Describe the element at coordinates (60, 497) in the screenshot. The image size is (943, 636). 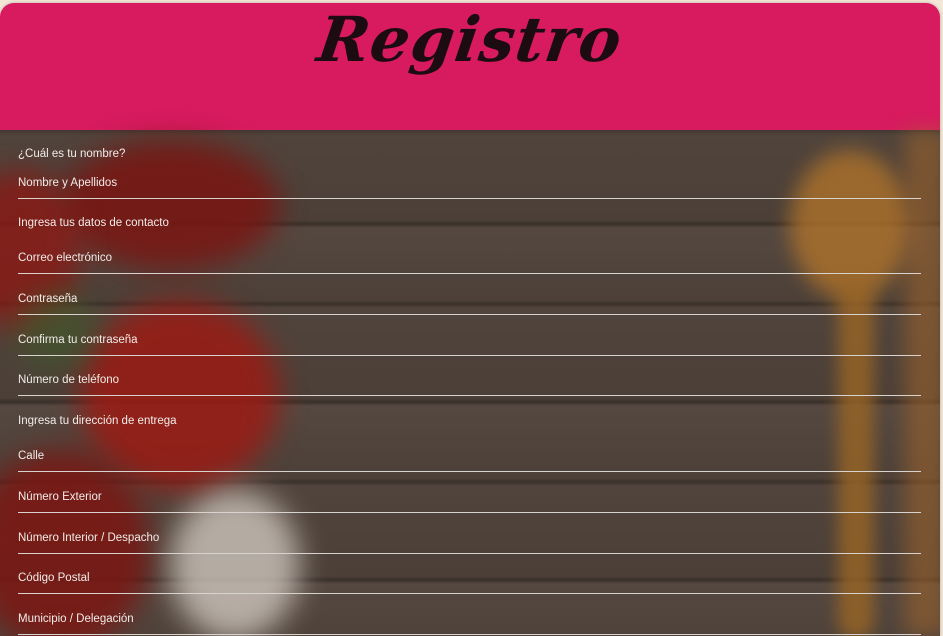
I see `exterior-number-placeholder: Número Exterior` at that location.